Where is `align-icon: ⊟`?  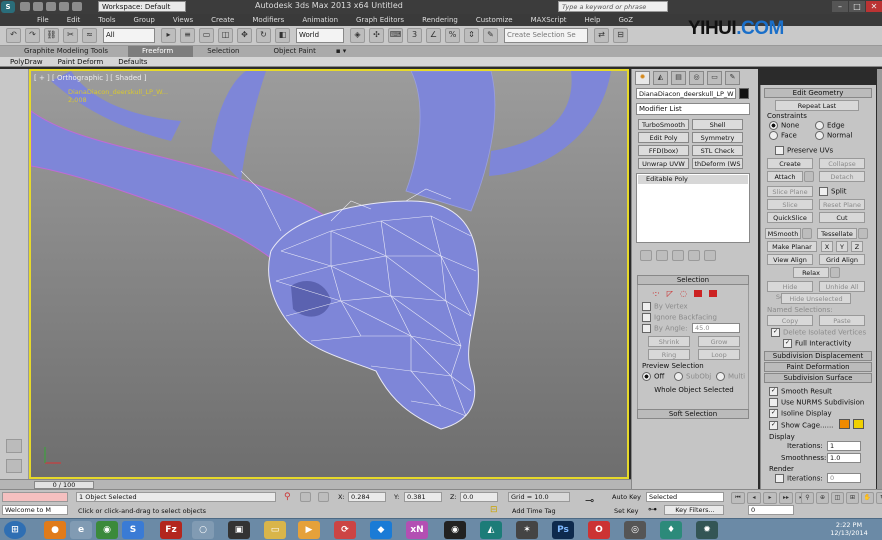
align-icon: ⊟ is located at coordinates (620, 35).